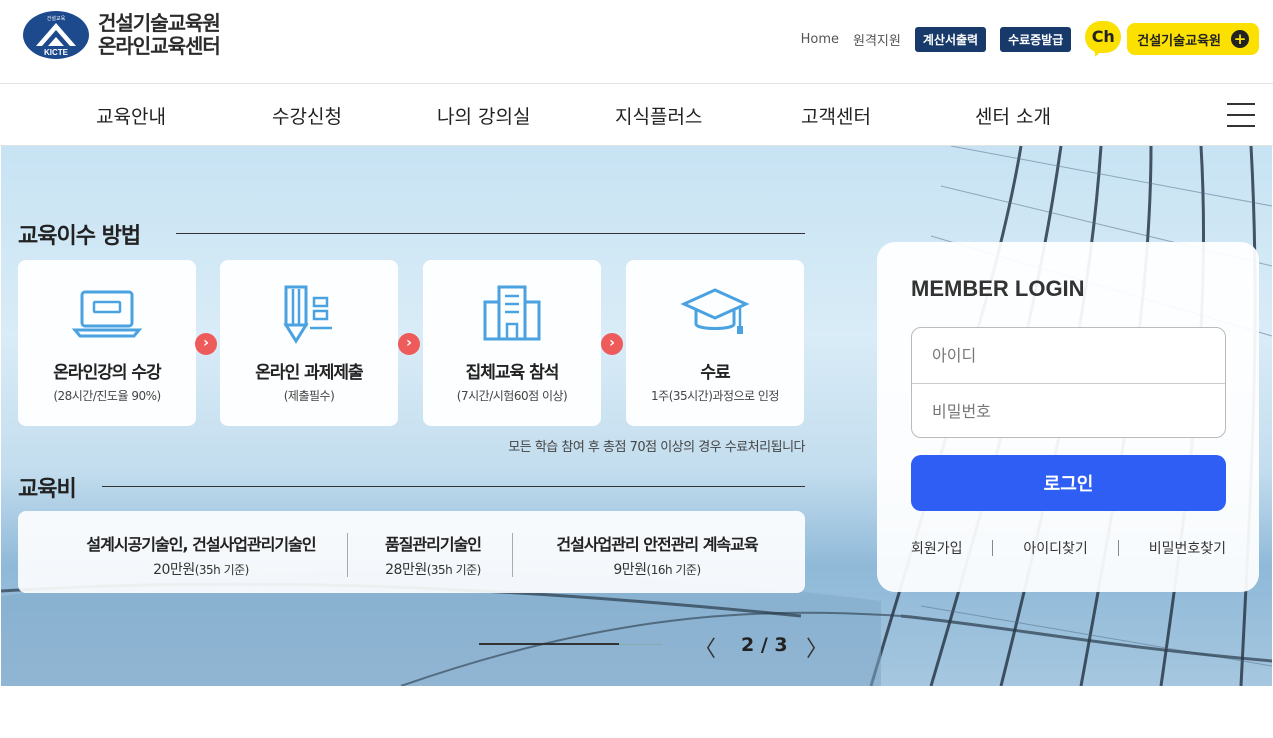 The width and height of the screenshot is (1273, 738). Describe the element at coordinates (107, 396) in the screenshot. I see `step-sub: (28시간/진도율 90%)` at that location.